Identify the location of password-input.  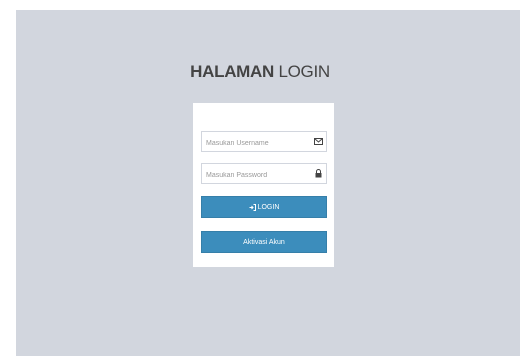
(264, 175).